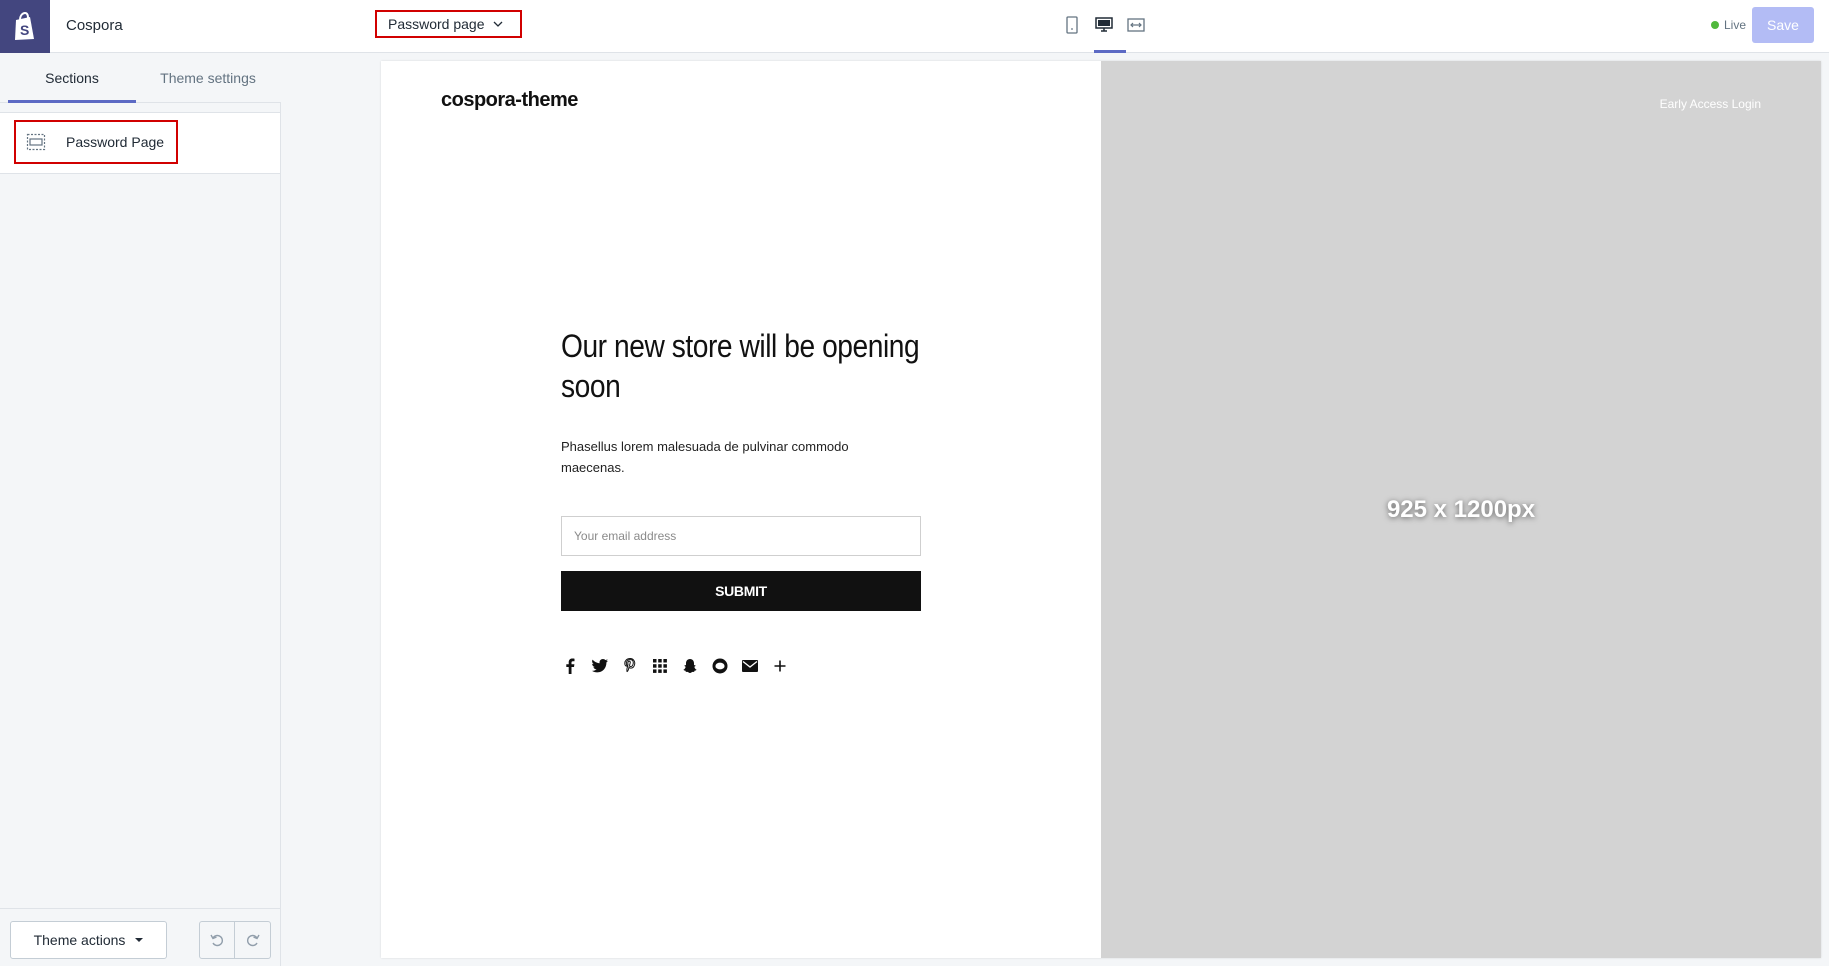 The height and width of the screenshot is (966, 1829). What do you see at coordinates (1735, 25) in the screenshot?
I see `live-label: Live` at bounding box center [1735, 25].